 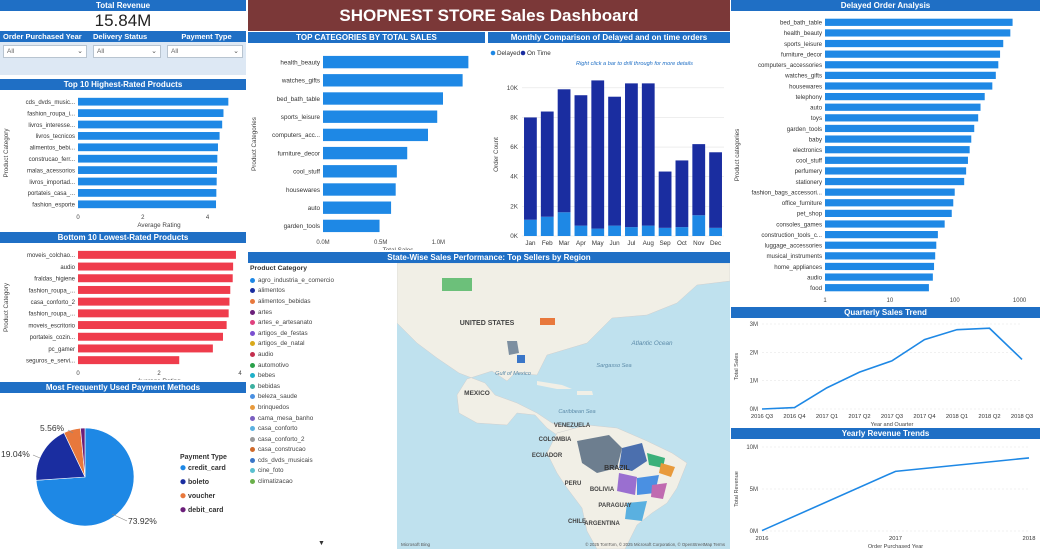 What do you see at coordinates (790, 65) in the screenshot?
I see `category-label: computers_accessories` at bounding box center [790, 65].